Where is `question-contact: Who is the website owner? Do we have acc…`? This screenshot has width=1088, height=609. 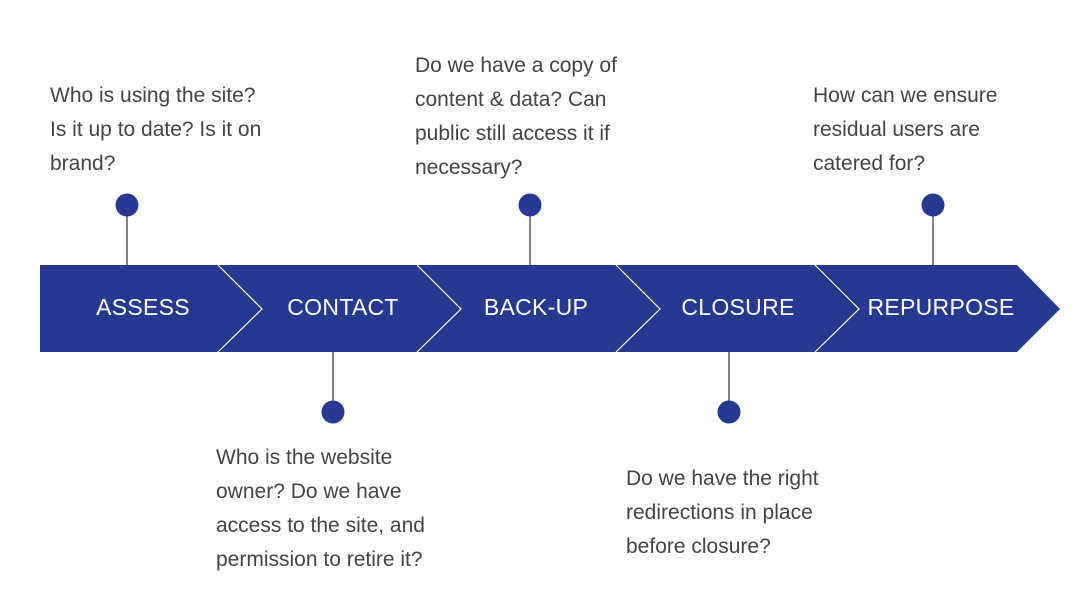
question-contact: Who is the website owner? Do we have acc… is located at coordinates (320, 508).